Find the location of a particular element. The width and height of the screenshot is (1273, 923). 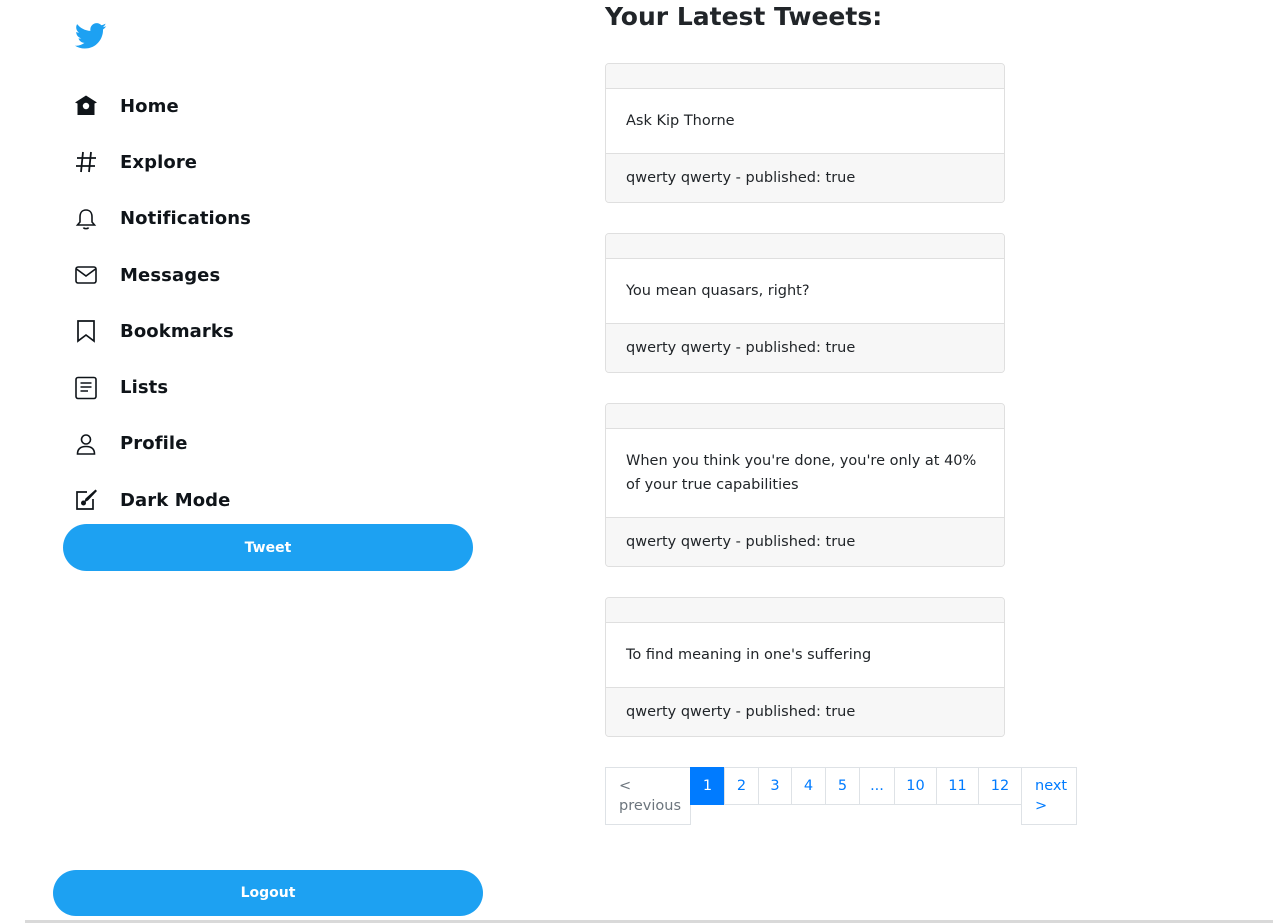

pagination-previous-label: previous is located at coordinates (650, 806).